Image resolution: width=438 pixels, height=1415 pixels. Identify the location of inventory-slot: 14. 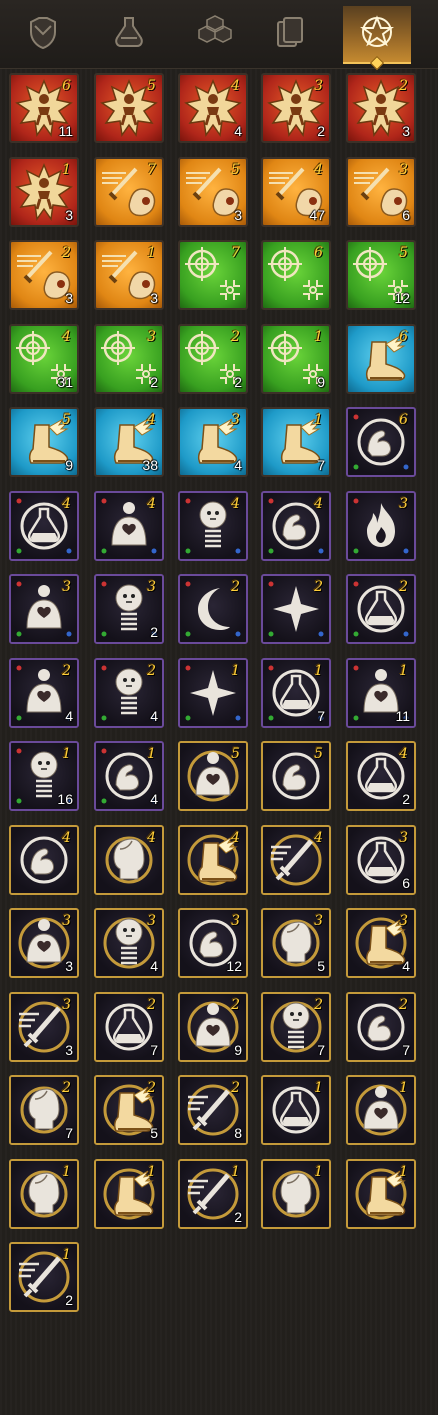
(129, 776).